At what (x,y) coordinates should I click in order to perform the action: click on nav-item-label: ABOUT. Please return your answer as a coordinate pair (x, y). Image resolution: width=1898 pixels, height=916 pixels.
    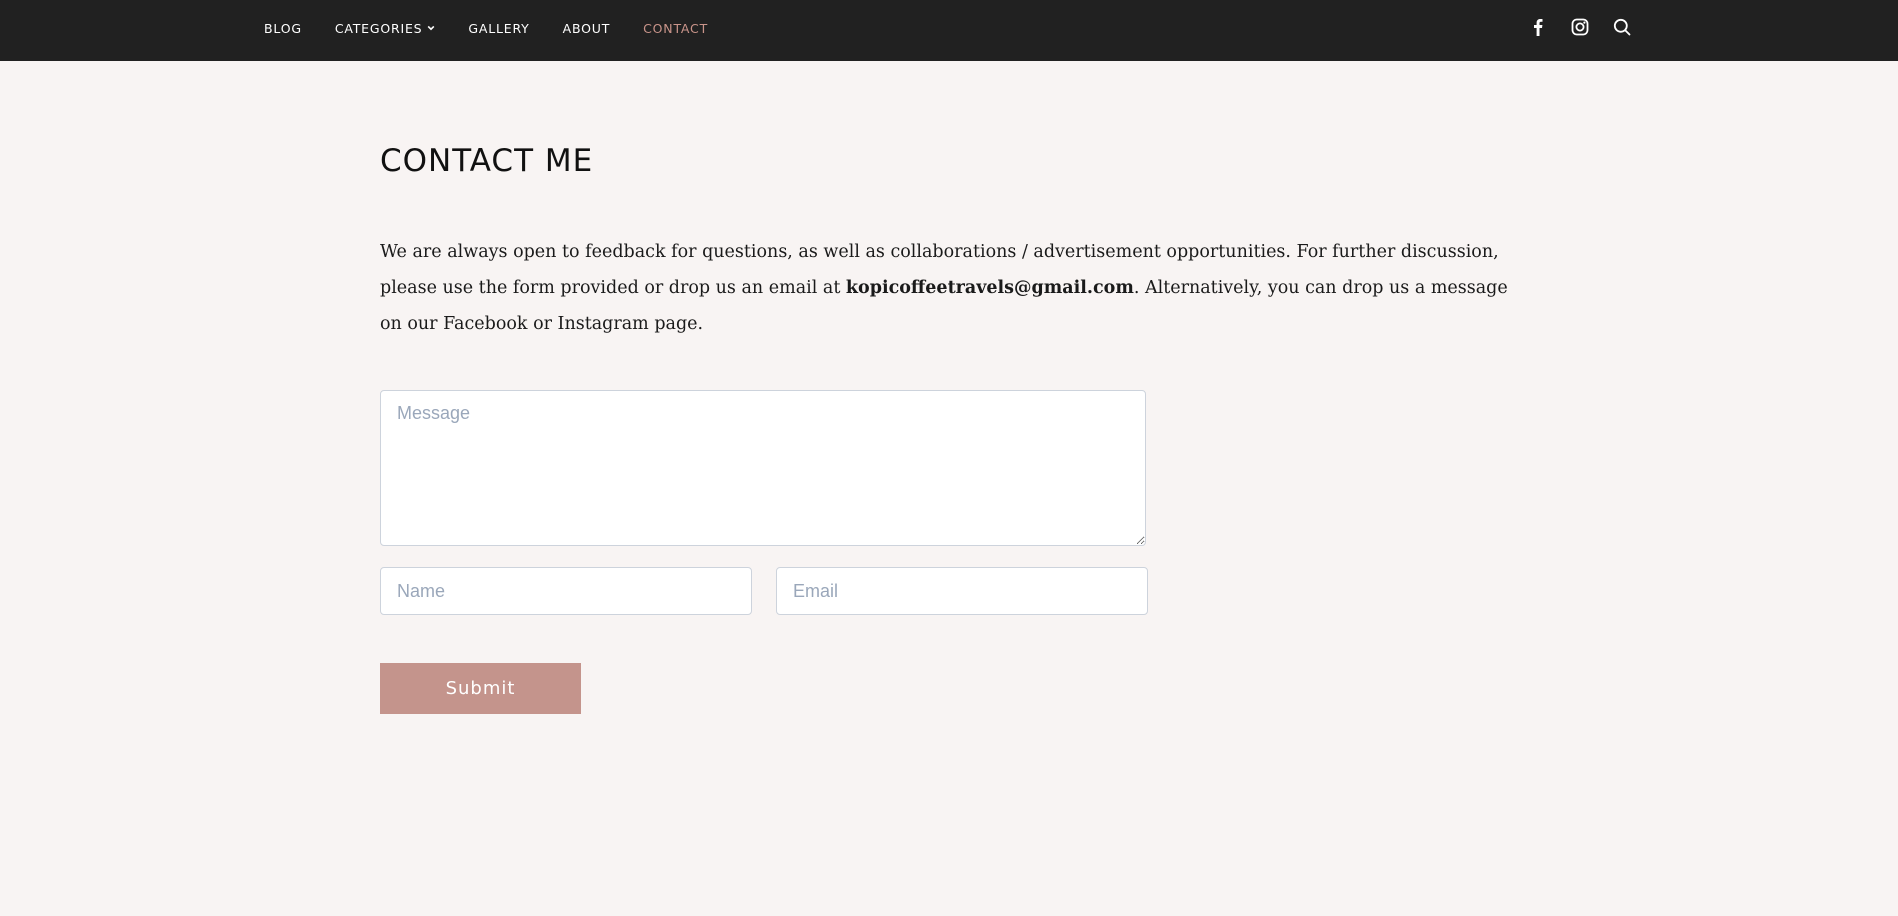
    Looking at the image, I should click on (586, 28).